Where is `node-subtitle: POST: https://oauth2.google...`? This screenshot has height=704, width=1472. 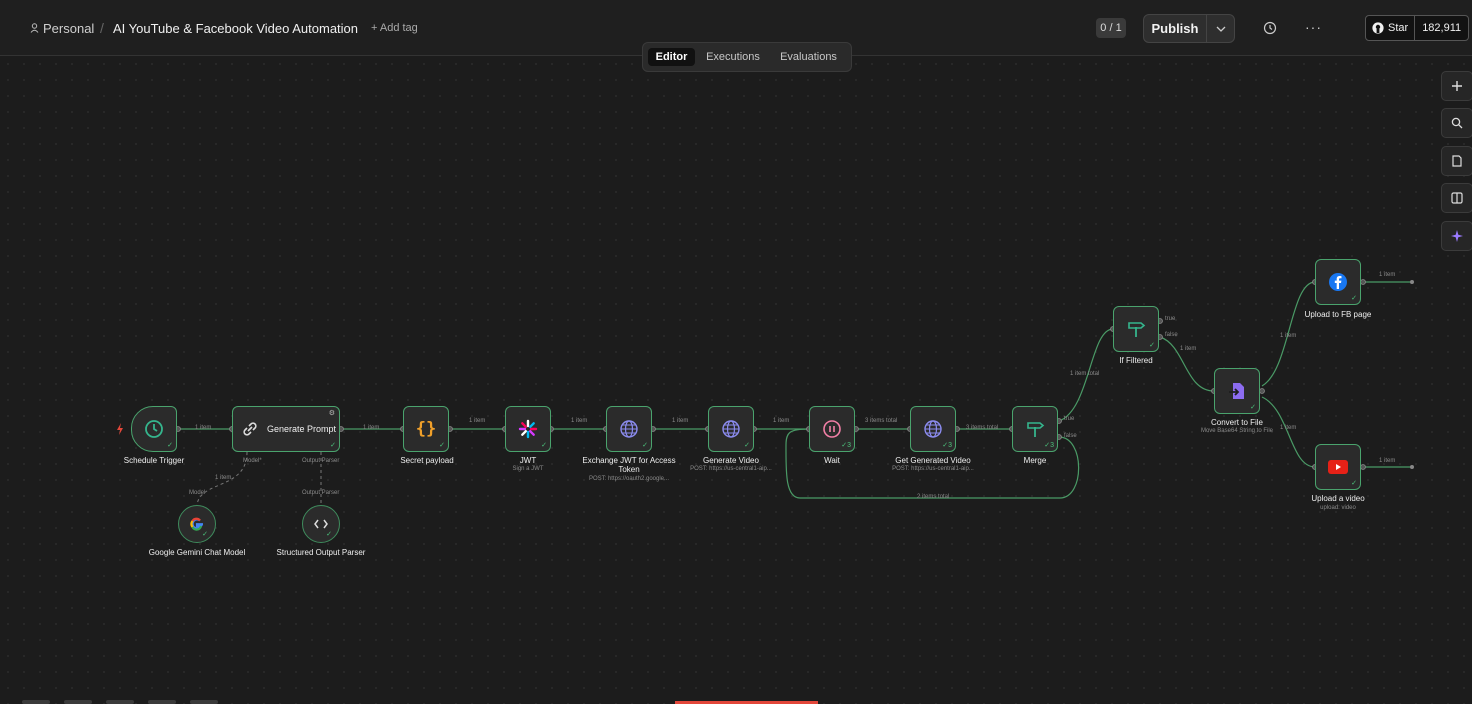 node-subtitle: POST: https://oauth2.google... is located at coordinates (629, 479).